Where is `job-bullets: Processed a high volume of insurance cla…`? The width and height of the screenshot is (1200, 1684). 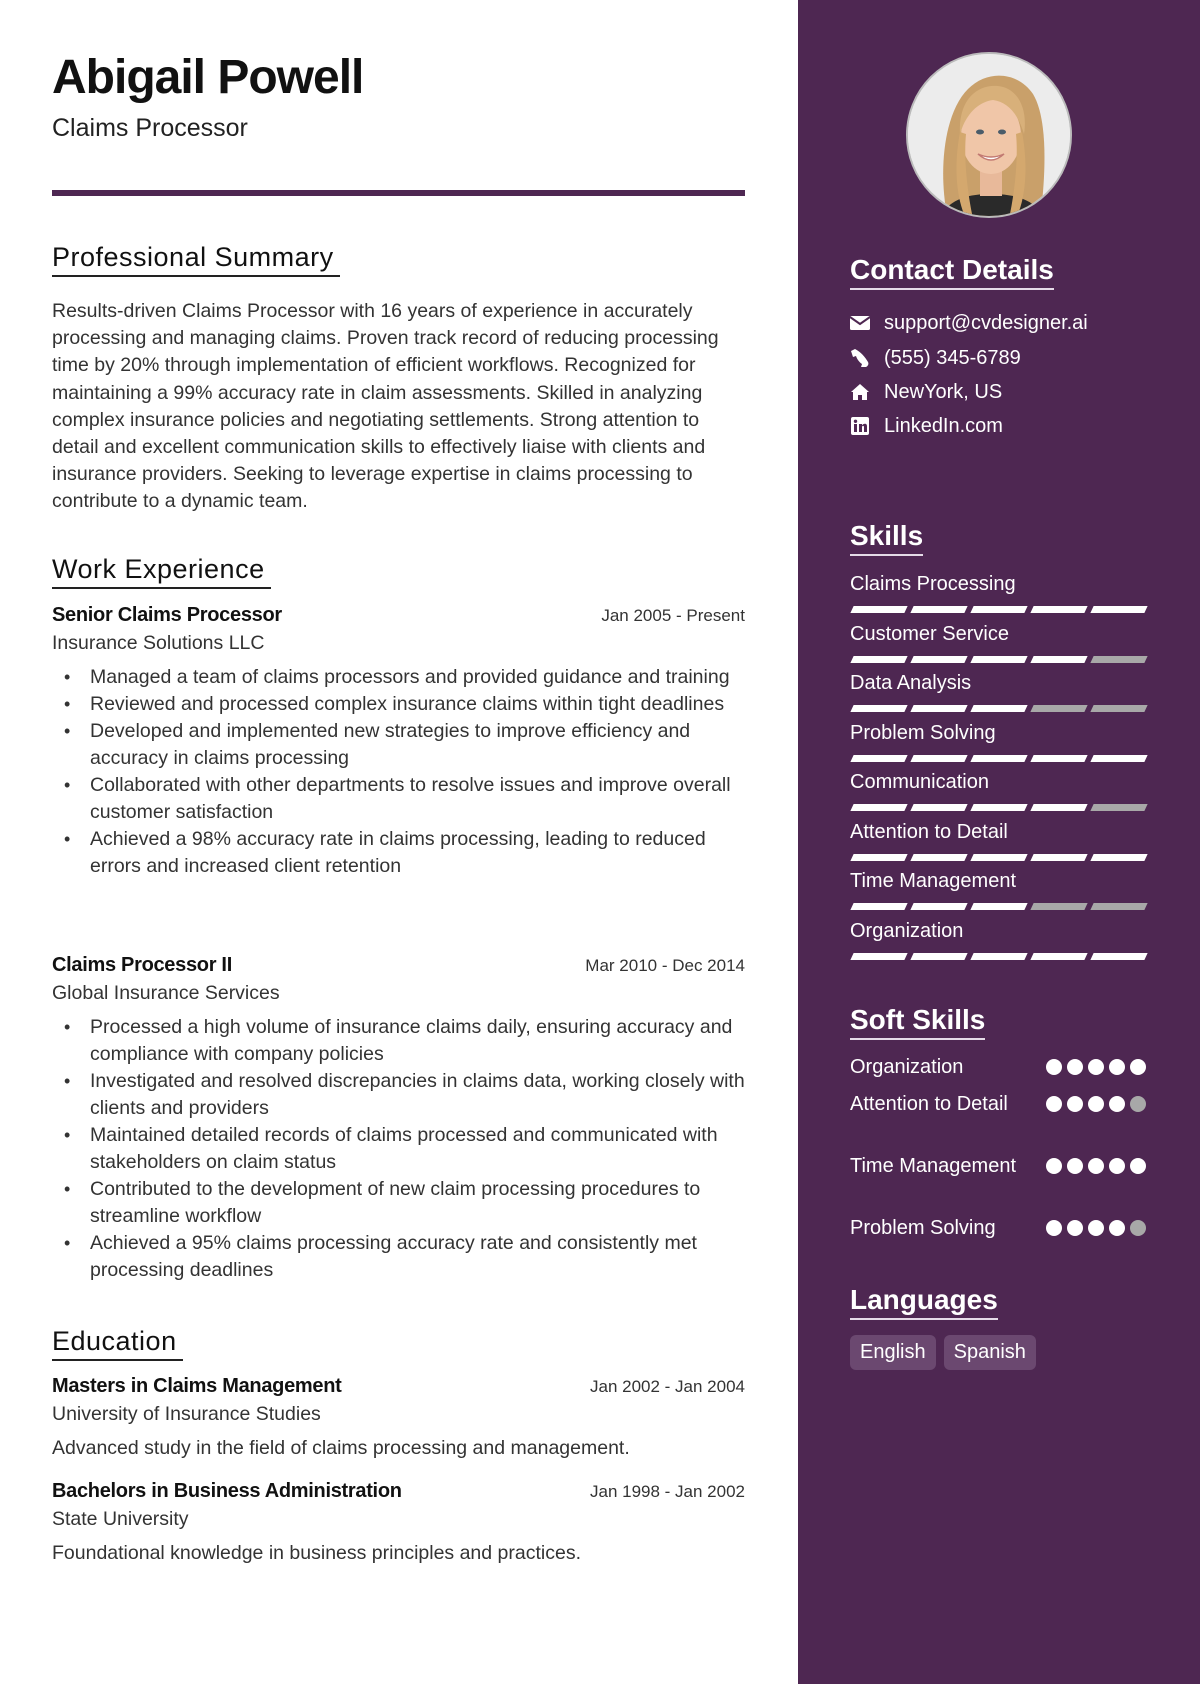
job-bullets: Processed a high volume of insurance cla… is located at coordinates (398, 1149).